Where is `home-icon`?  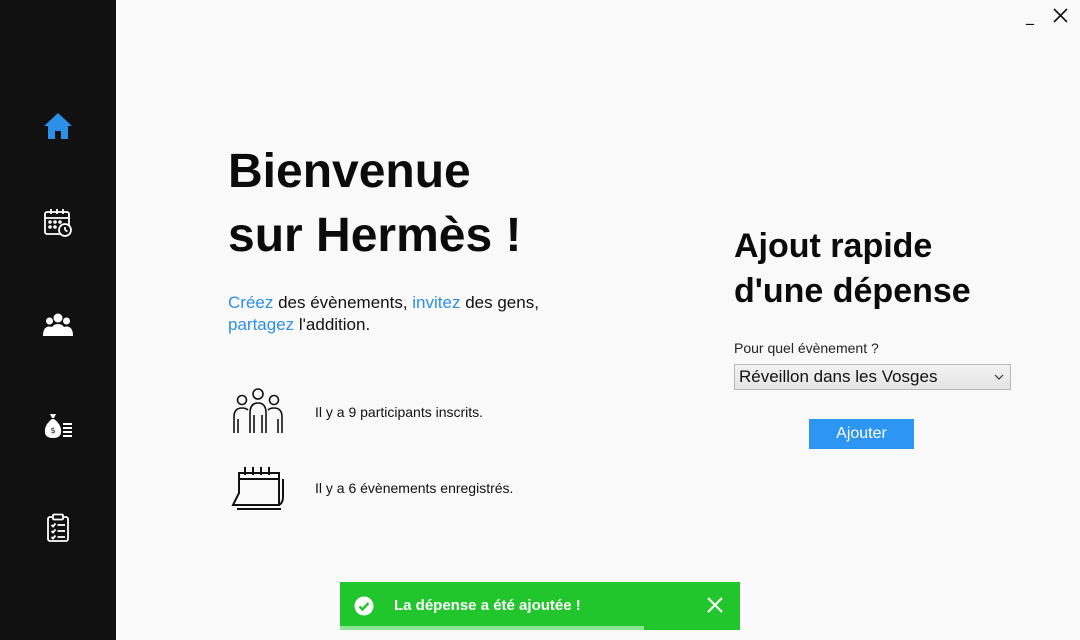
home-icon is located at coordinates (58, 126).